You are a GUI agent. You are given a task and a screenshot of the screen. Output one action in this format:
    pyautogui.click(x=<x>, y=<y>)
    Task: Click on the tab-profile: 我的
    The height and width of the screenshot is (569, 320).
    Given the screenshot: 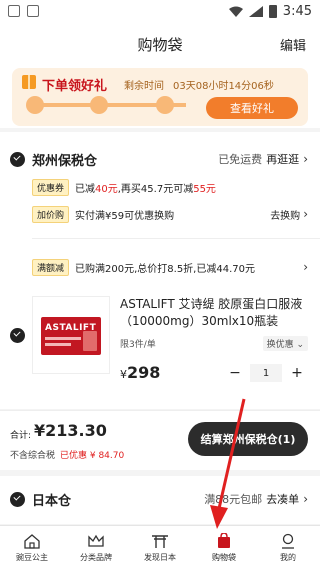 What is the action you would take?
    pyautogui.click(x=288, y=547)
    